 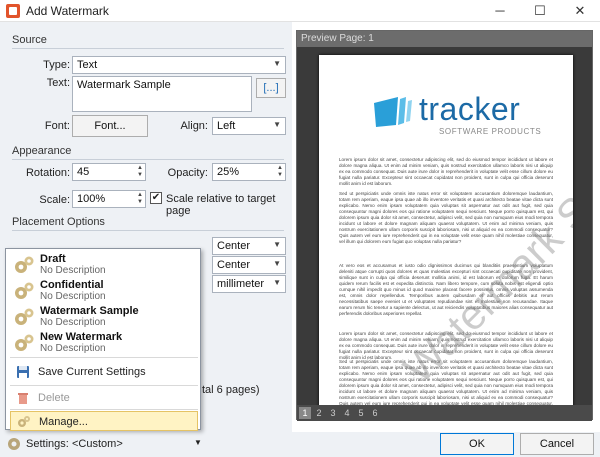 What do you see at coordinates (83, 172) in the screenshot?
I see `rotation-value: 45` at bounding box center [83, 172].